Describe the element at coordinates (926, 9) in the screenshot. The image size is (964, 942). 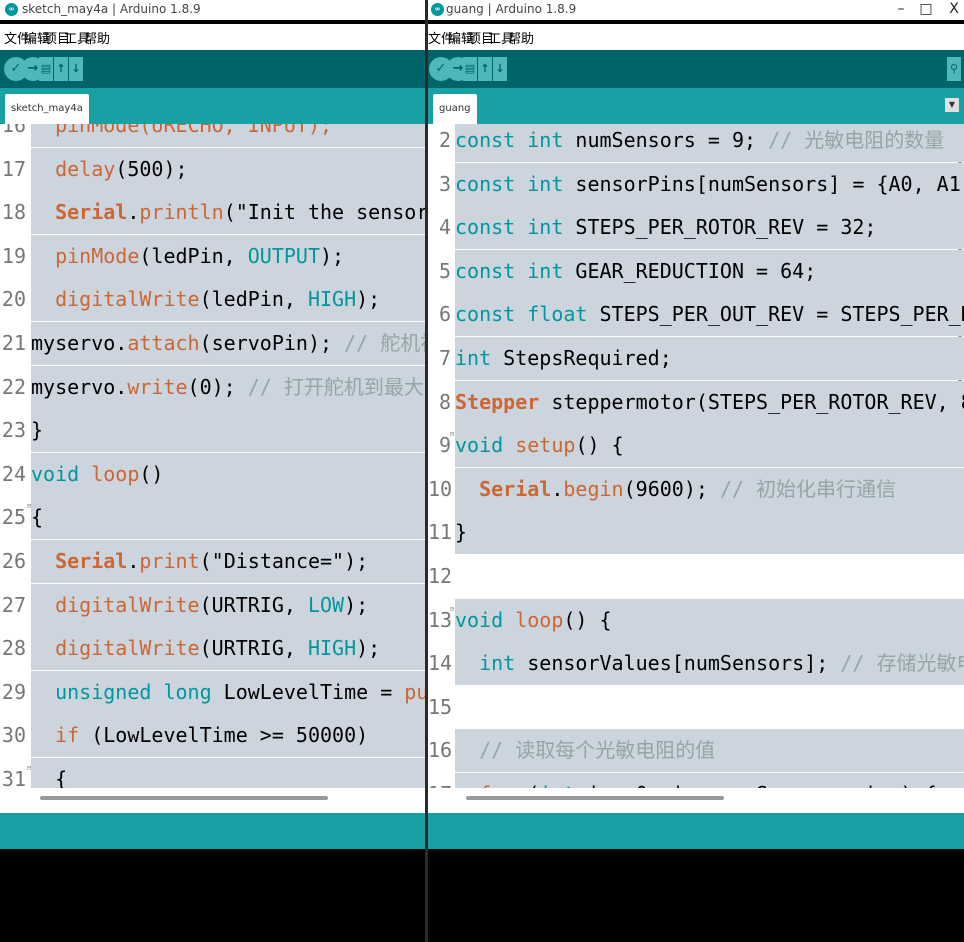
I see `maximize-button: □` at that location.